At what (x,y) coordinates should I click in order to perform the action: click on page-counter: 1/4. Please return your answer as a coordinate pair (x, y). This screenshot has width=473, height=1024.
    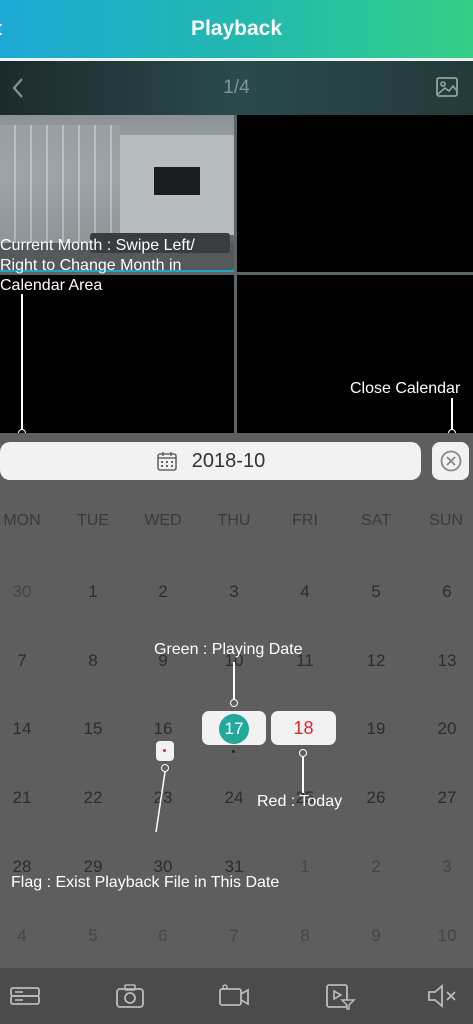
    Looking at the image, I should click on (236, 87).